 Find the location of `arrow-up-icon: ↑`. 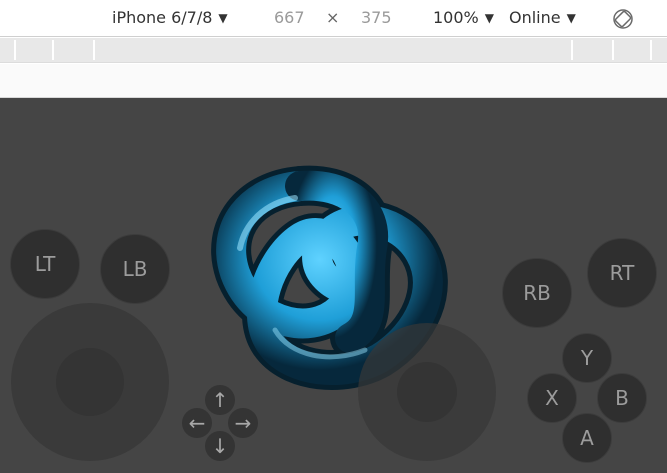

arrow-up-icon: ↑ is located at coordinates (220, 400).